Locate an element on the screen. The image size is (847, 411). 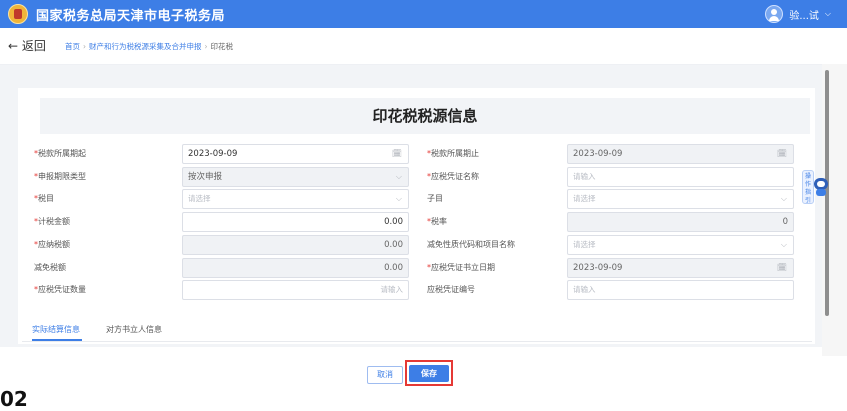
field-label-text: 减免税额 is located at coordinates (50, 267).